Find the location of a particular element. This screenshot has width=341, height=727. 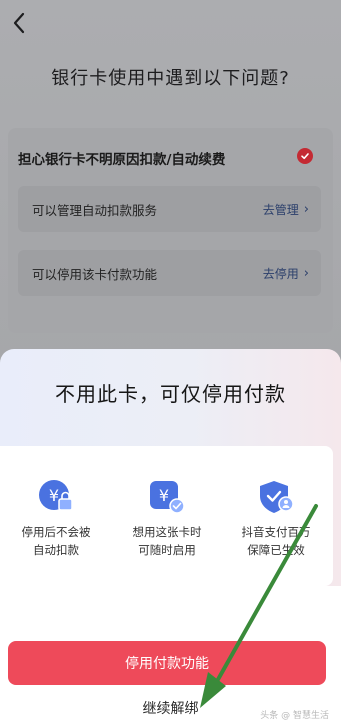

benefit-text: 停用后不会被 自动扣款 is located at coordinates (56, 541).